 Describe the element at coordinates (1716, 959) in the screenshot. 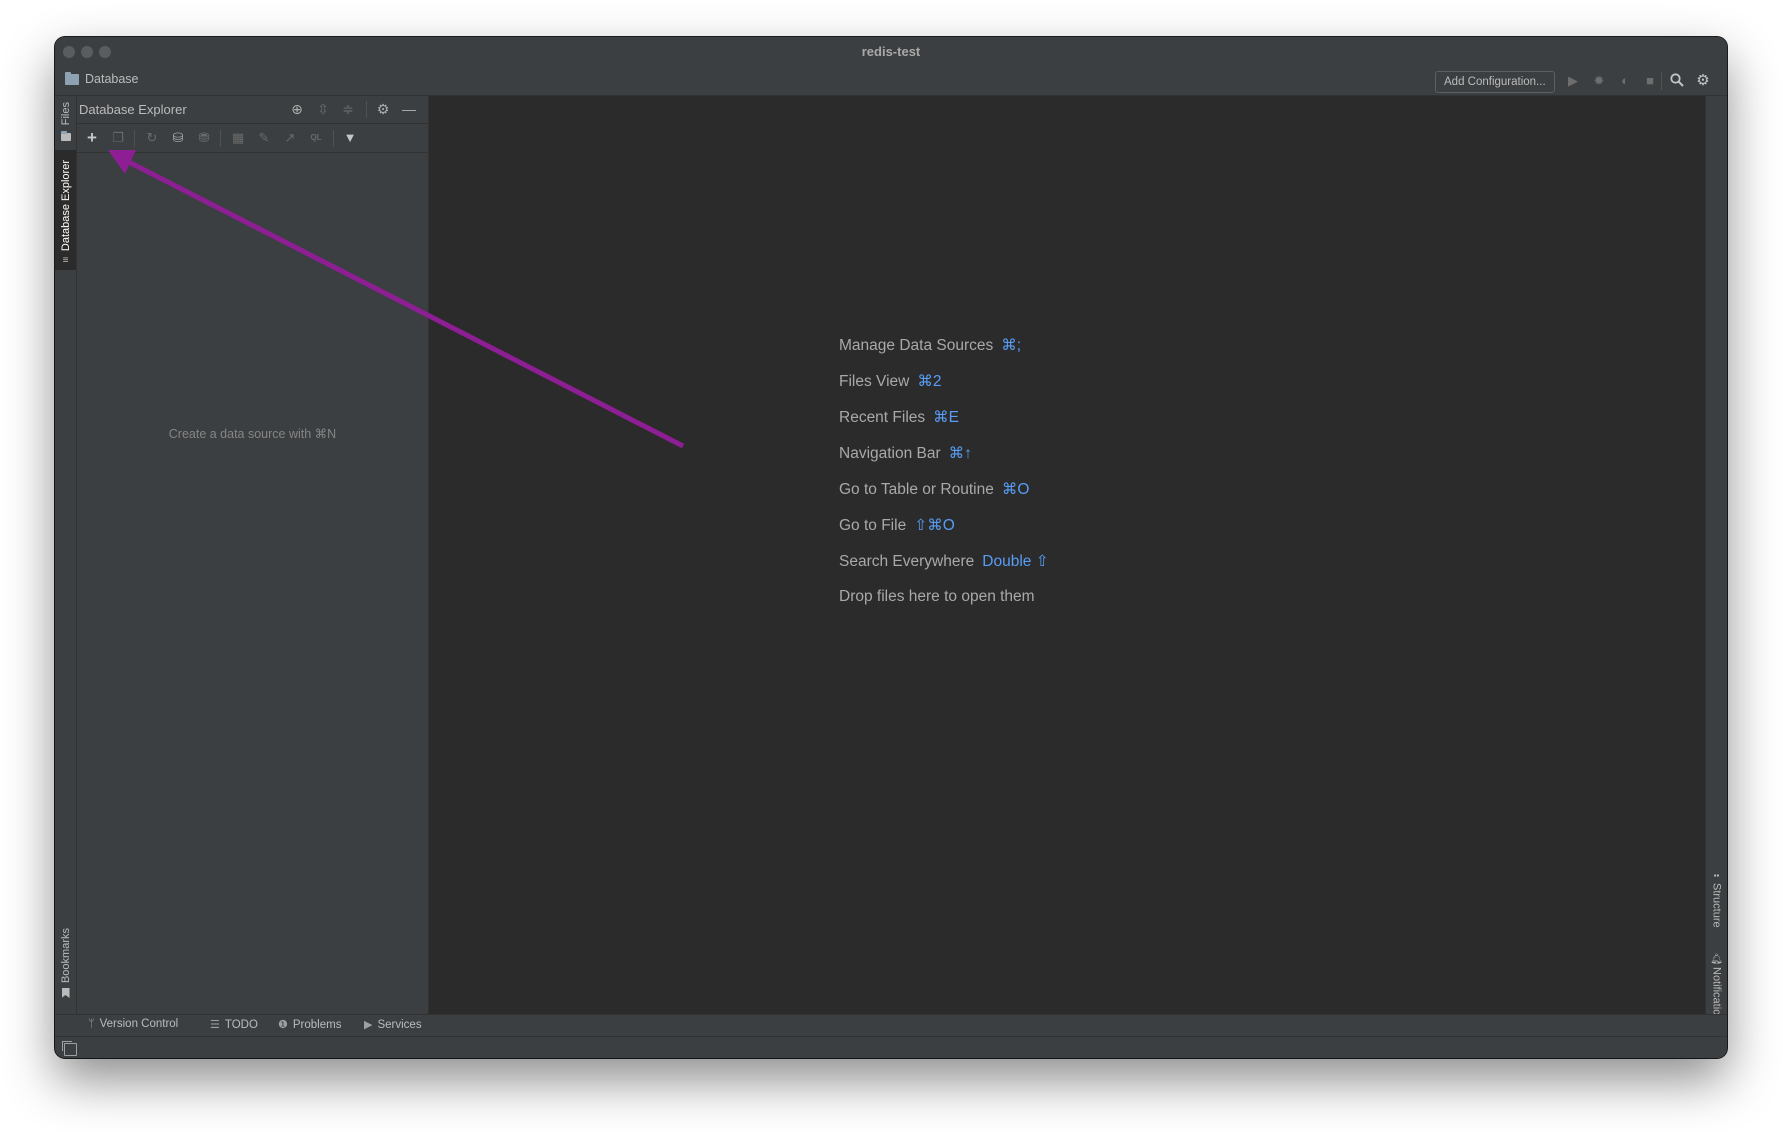

I see `bell-icon: 🔔︎` at that location.